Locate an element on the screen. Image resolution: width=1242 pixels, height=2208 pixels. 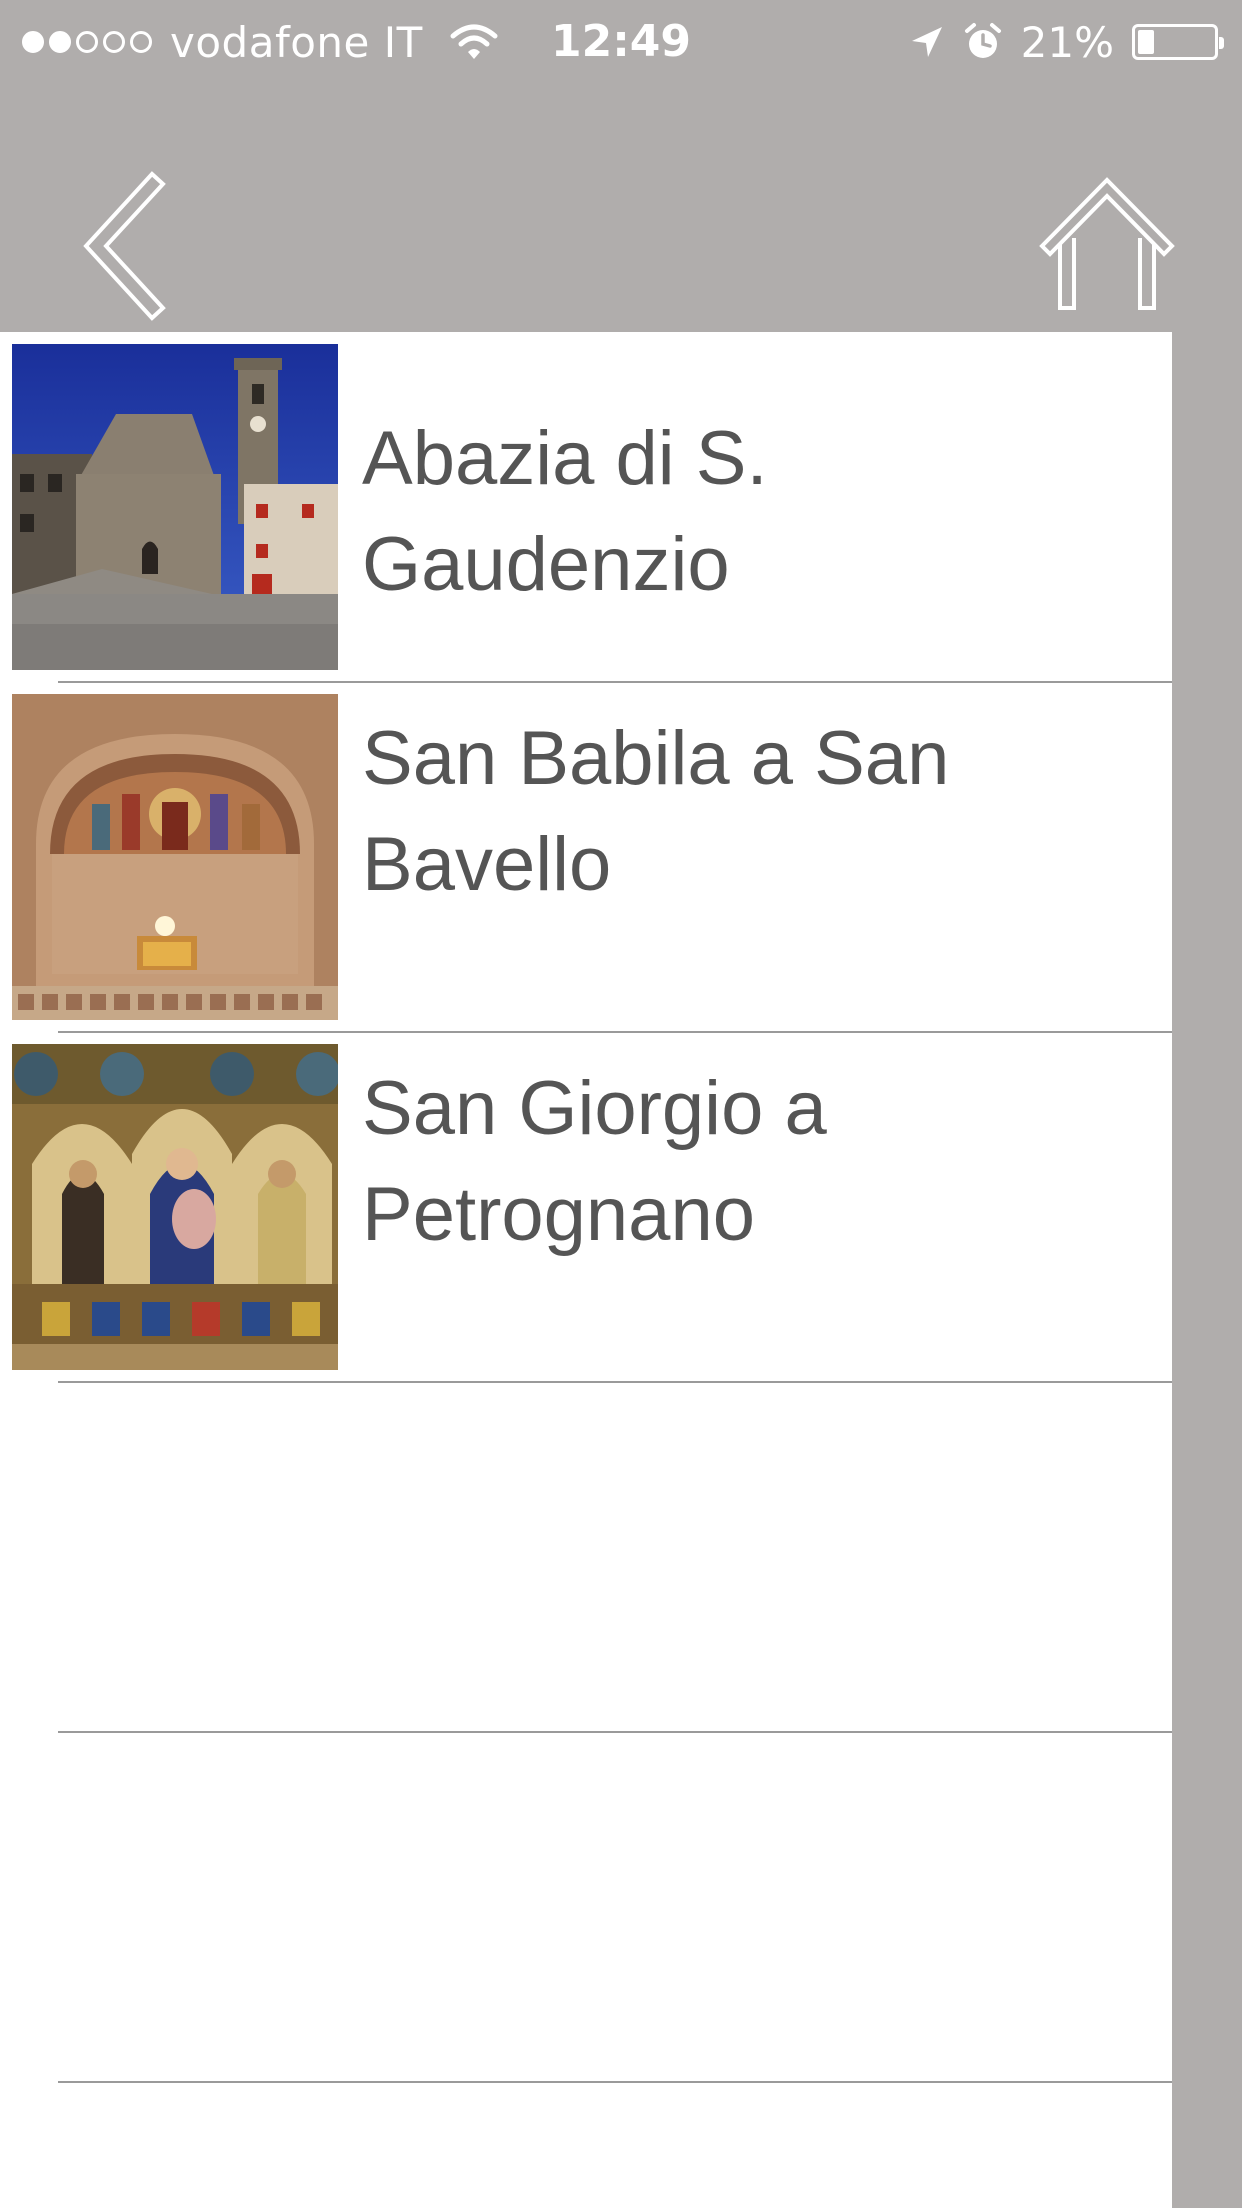
status-bar: vodafone IT 12:49 21% is located at coordinates (621, 42).